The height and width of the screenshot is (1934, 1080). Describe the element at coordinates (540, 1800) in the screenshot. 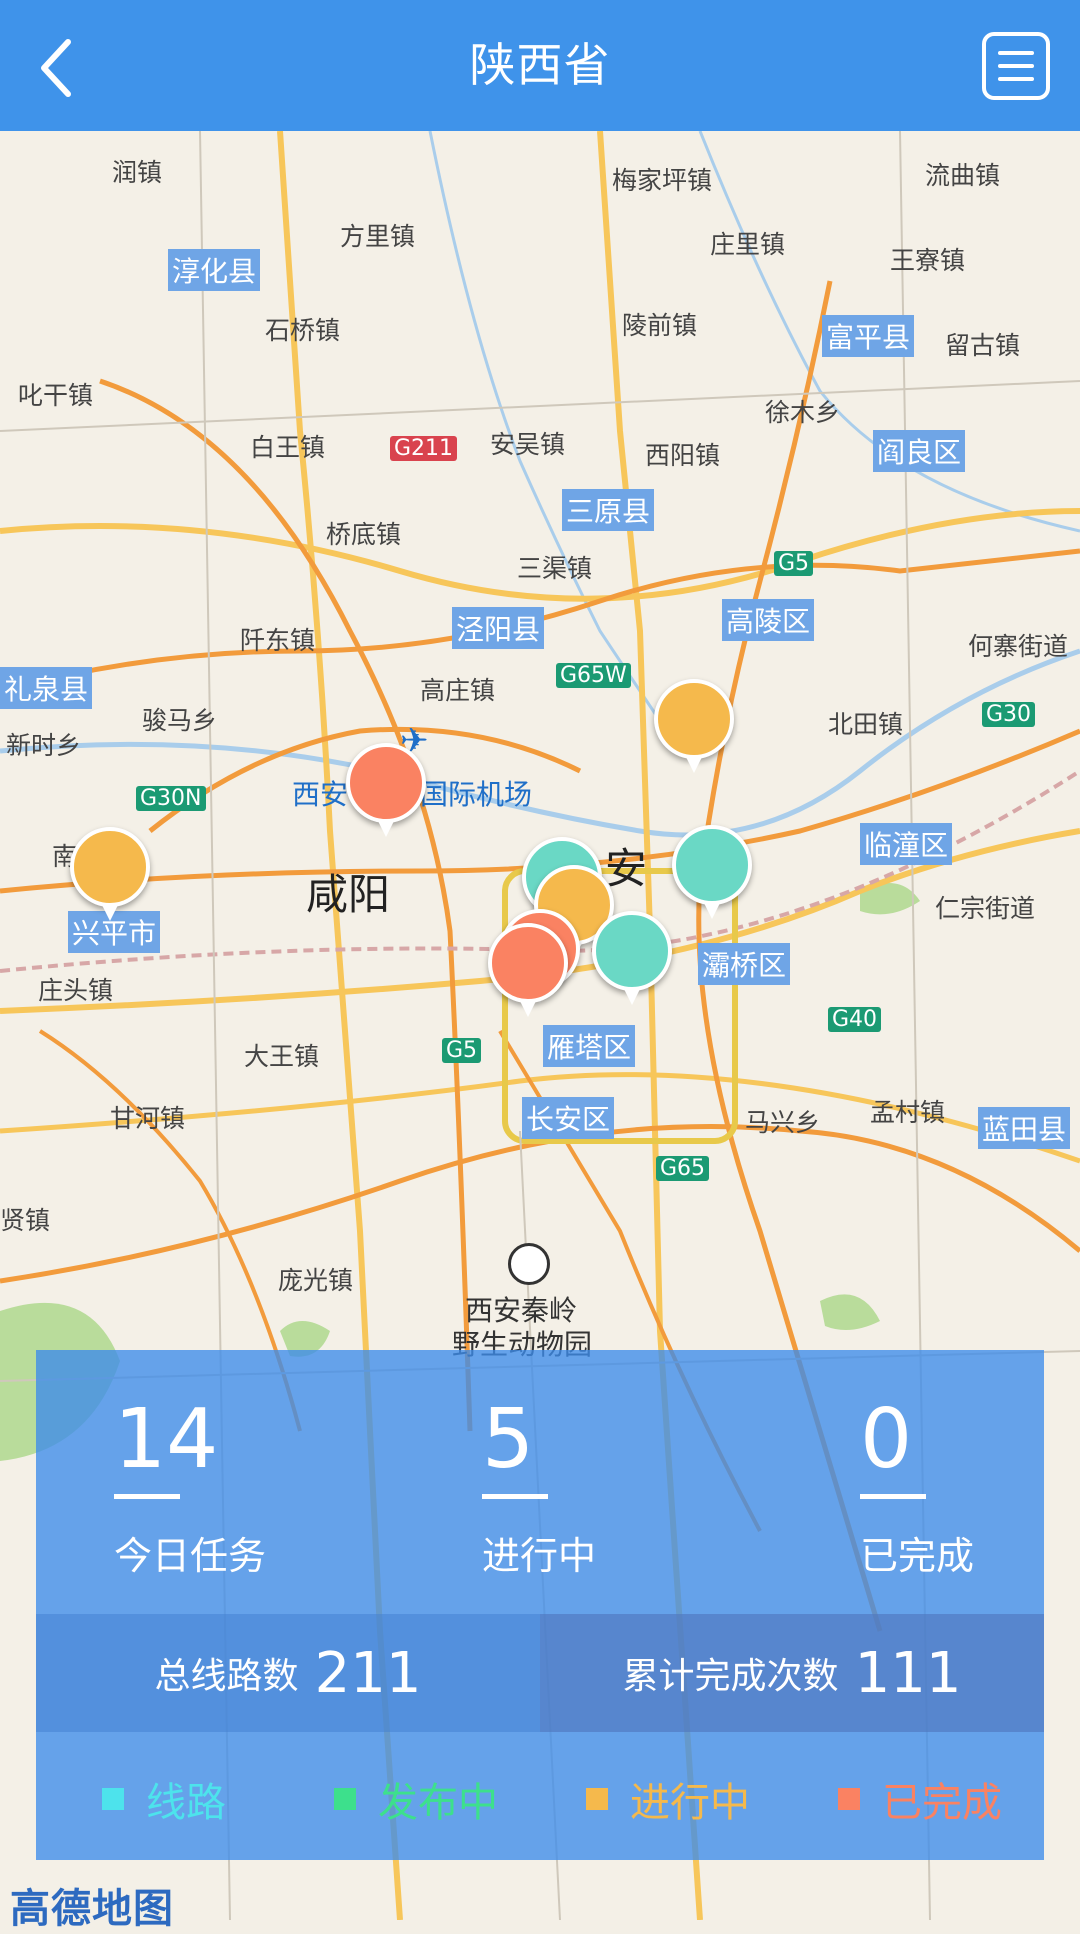

I see `map-legend: 线路 发布中 进行中 已完成` at that location.